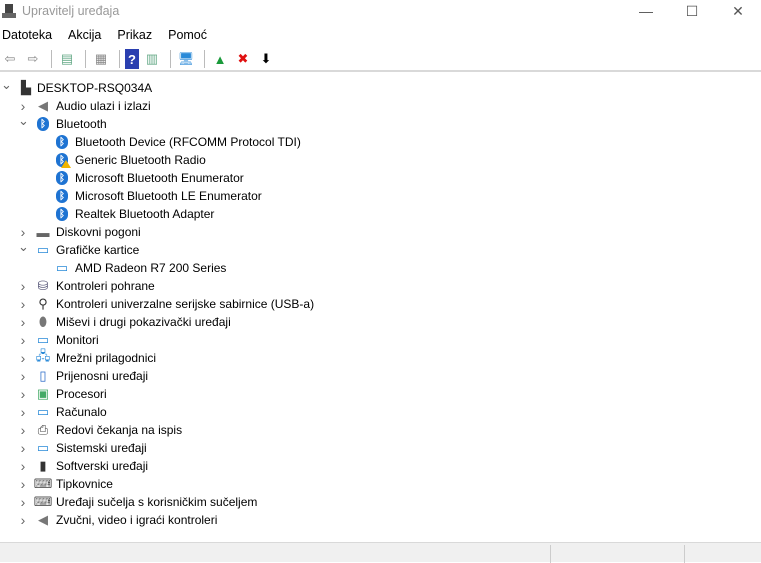 Image resolution: width=761 pixels, height=563 pixels. What do you see at coordinates (380, 552) in the screenshot?
I see `status-bar` at bounding box center [380, 552].